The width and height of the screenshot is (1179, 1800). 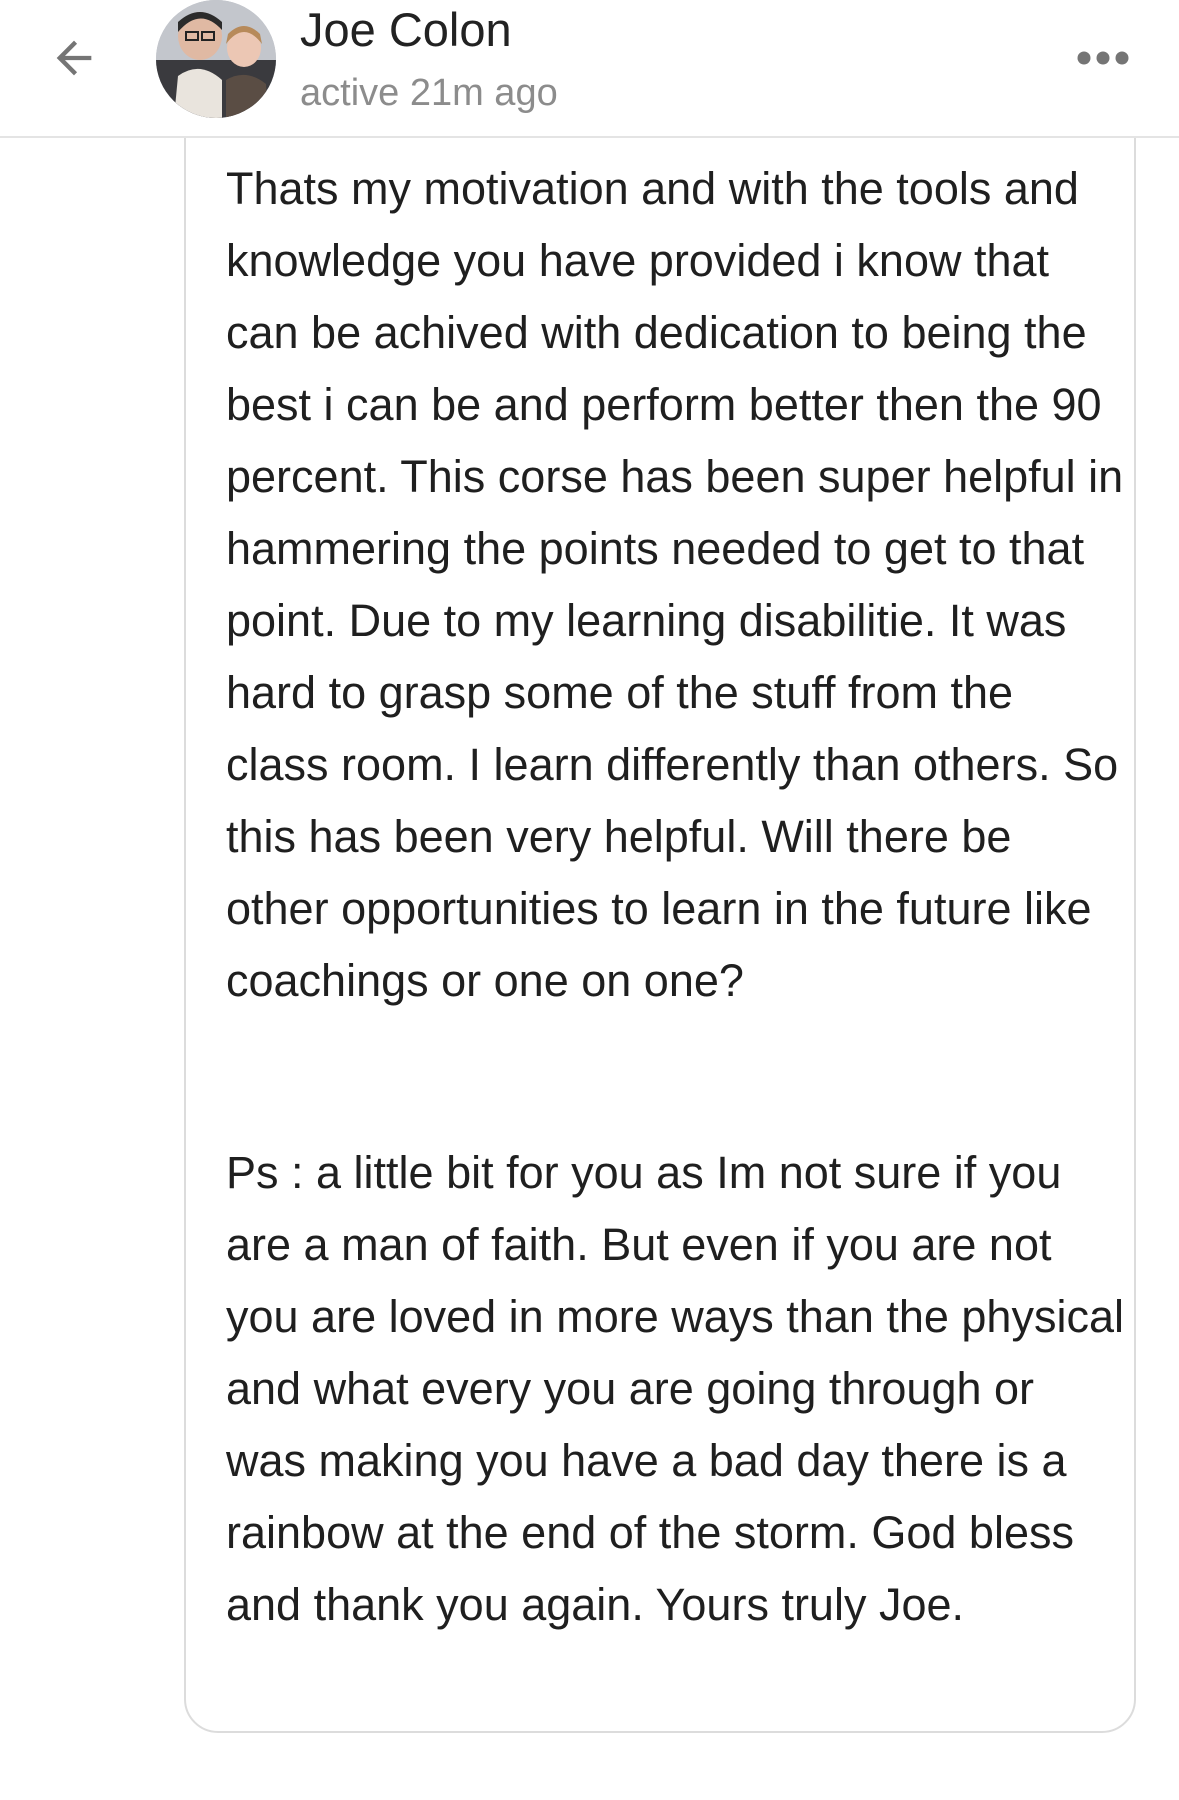 I want to click on more-horizontal-icon, so click(x=1103, y=60).